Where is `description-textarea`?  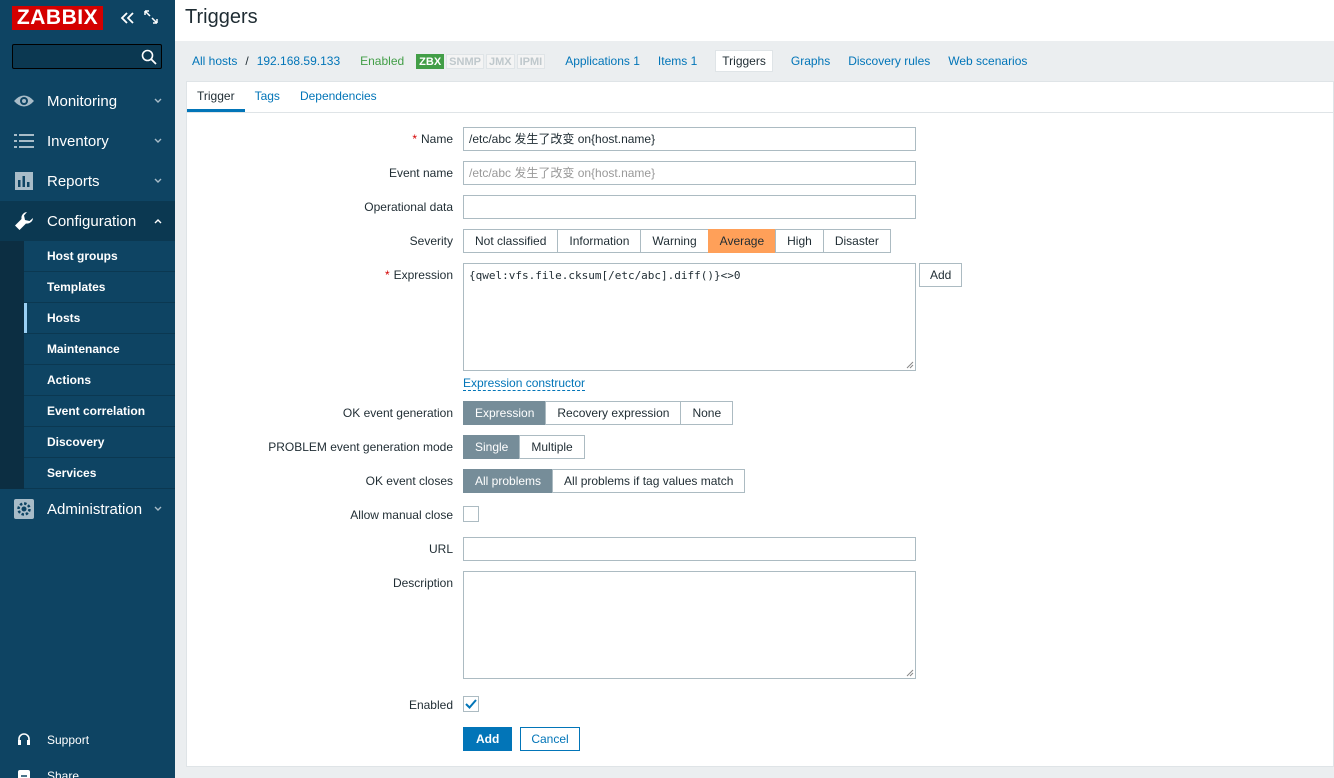 description-textarea is located at coordinates (689, 625).